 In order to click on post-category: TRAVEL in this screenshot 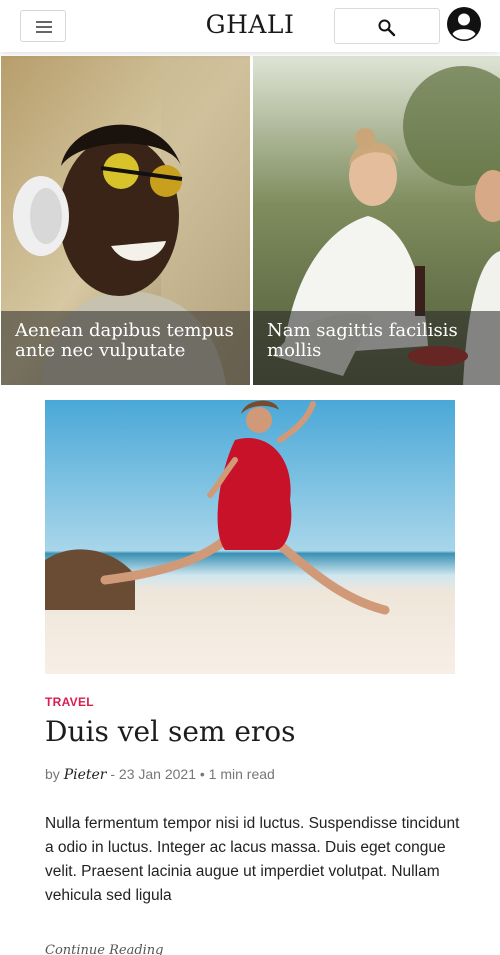, I will do `click(69, 702)`.